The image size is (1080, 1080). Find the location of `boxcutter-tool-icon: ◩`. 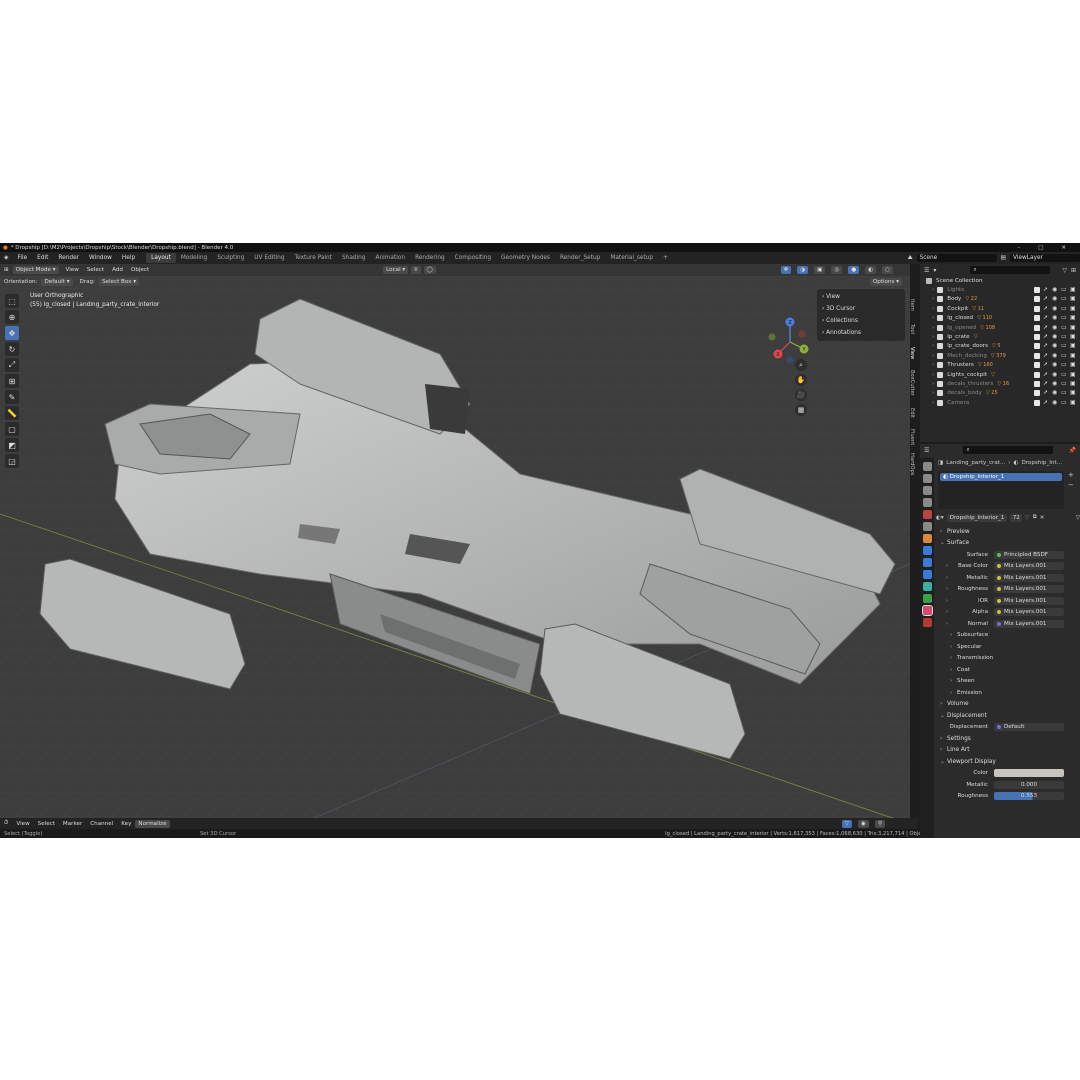

boxcutter-tool-icon: ◩ is located at coordinates (12, 445).